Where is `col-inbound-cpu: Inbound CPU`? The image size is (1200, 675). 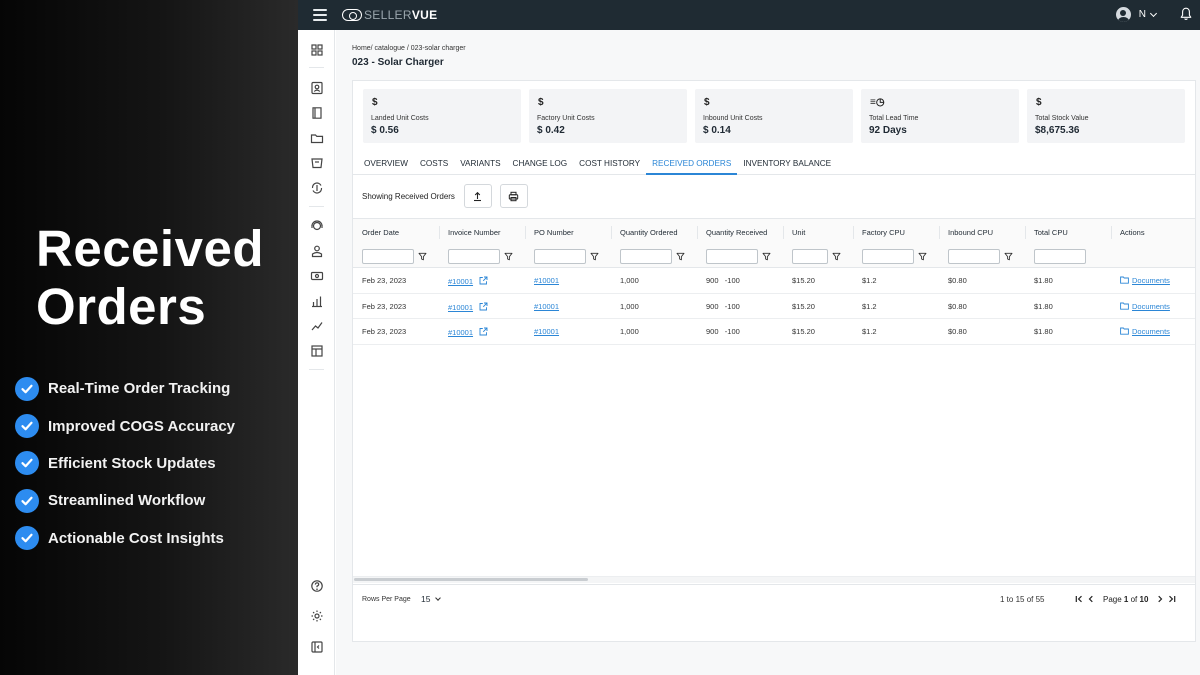
col-inbound-cpu: Inbound CPU is located at coordinates (970, 232).